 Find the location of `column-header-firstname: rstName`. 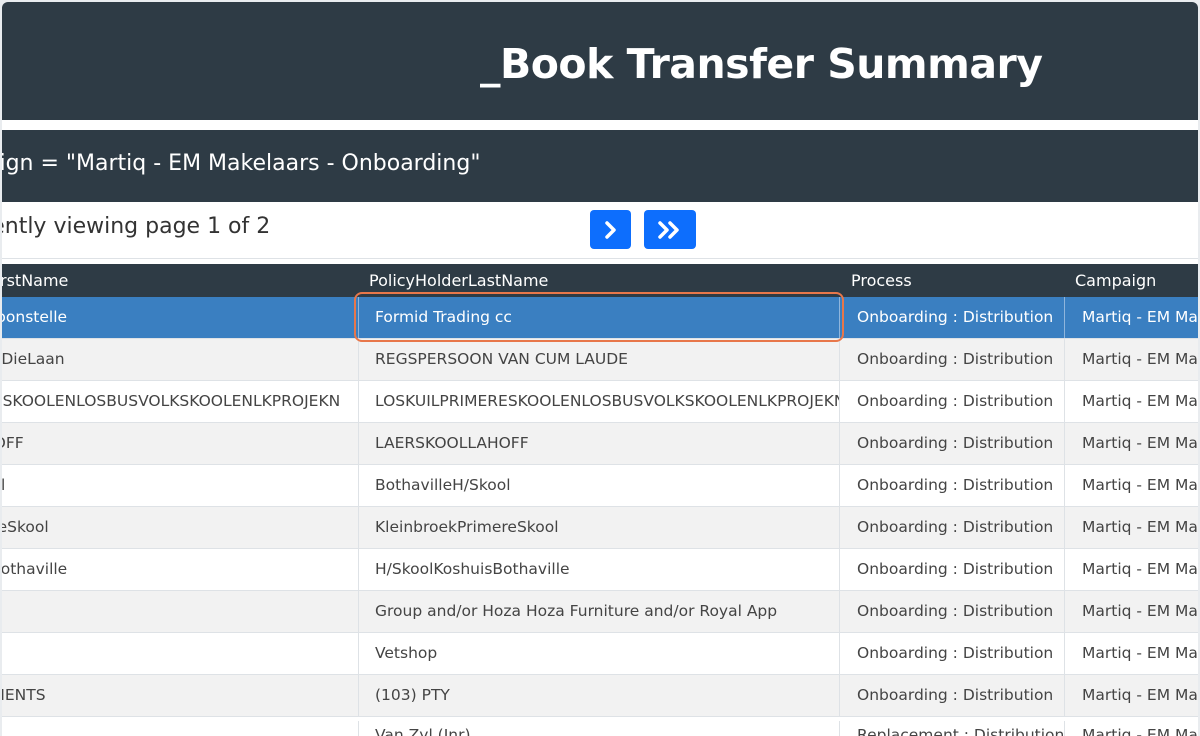

column-header-firstname: rstName is located at coordinates (35, 280).